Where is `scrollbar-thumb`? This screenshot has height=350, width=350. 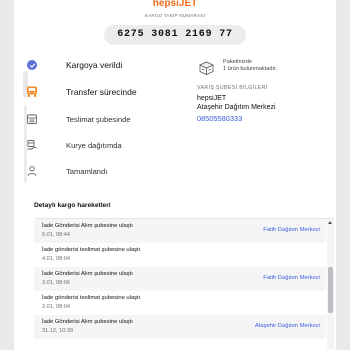
scrollbar-thumb is located at coordinates (330, 290).